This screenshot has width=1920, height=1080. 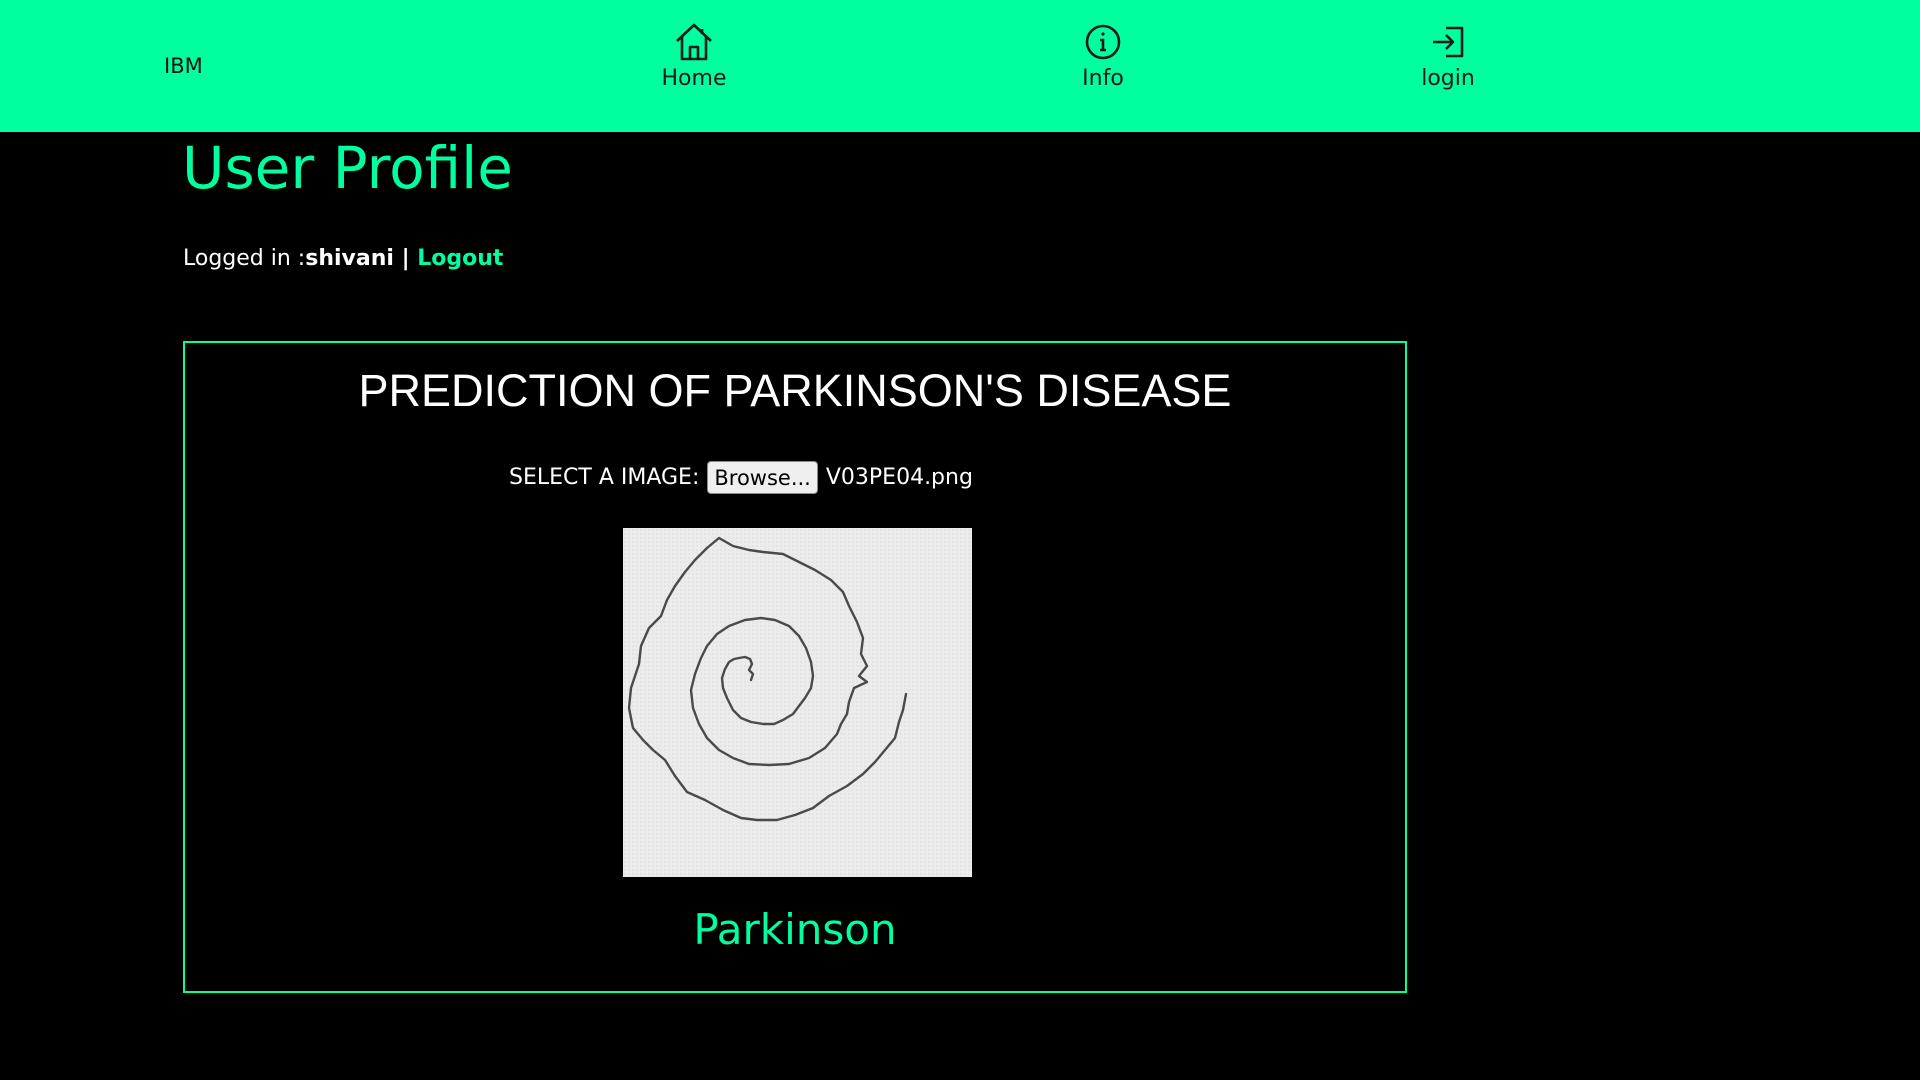 I want to click on nav-home-label: Home, so click(x=694, y=78).